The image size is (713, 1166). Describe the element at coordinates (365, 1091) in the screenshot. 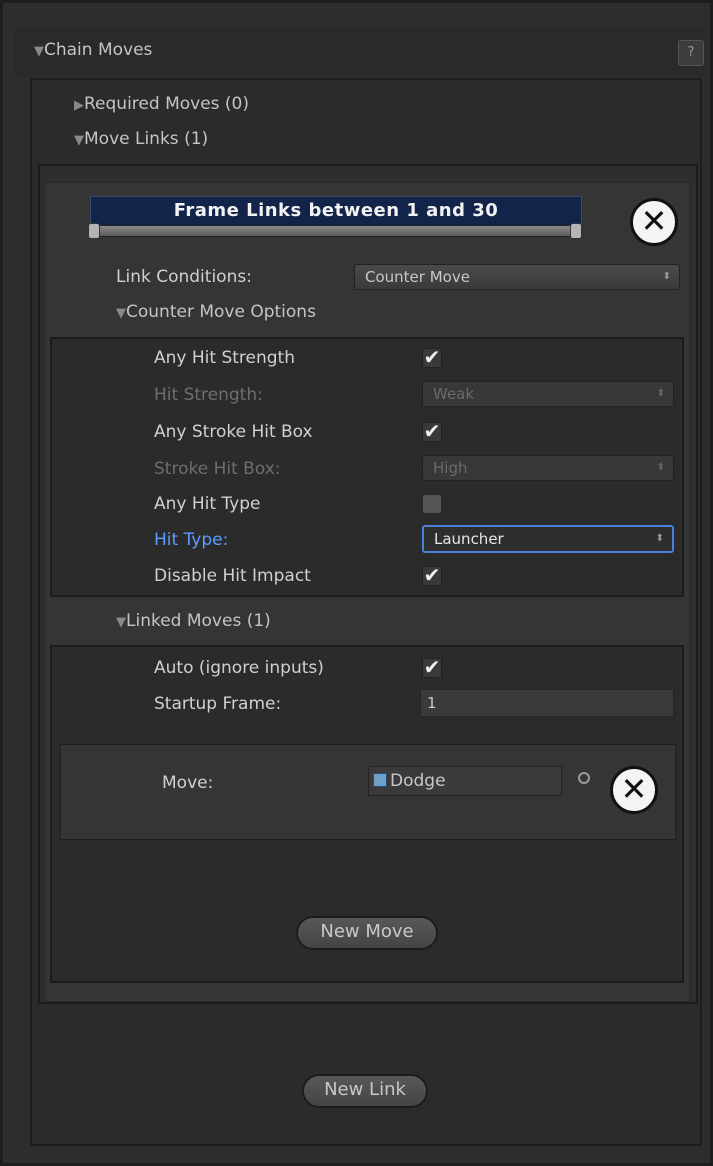

I see `new-link-button: New Link` at that location.